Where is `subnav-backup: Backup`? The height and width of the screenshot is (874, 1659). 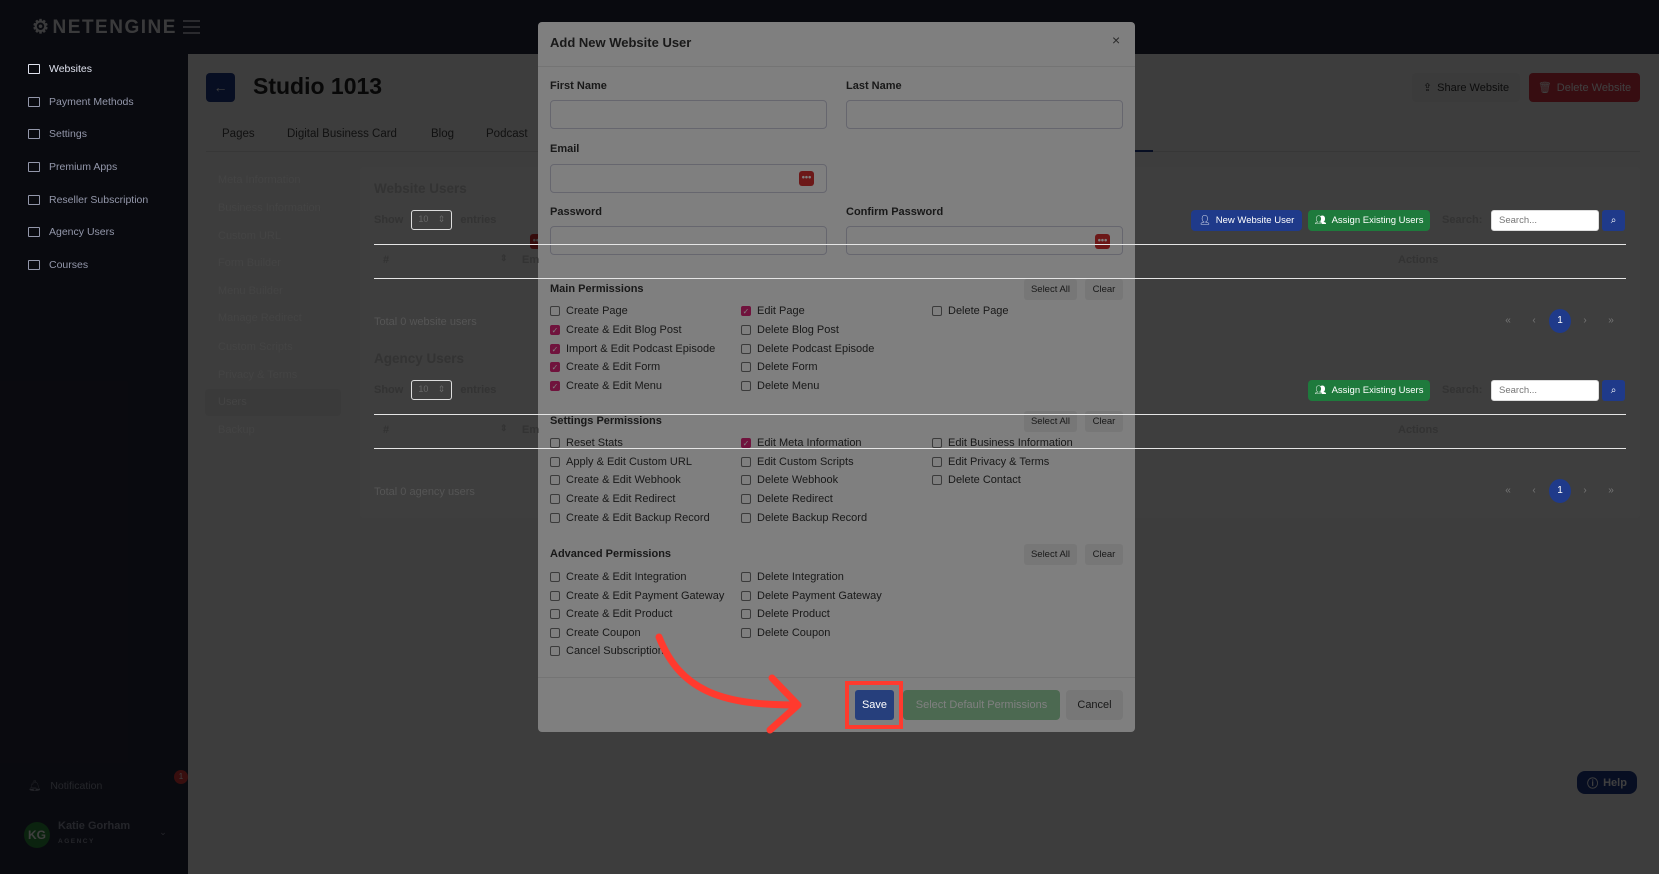 subnav-backup: Backup is located at coordinates (236, 430).